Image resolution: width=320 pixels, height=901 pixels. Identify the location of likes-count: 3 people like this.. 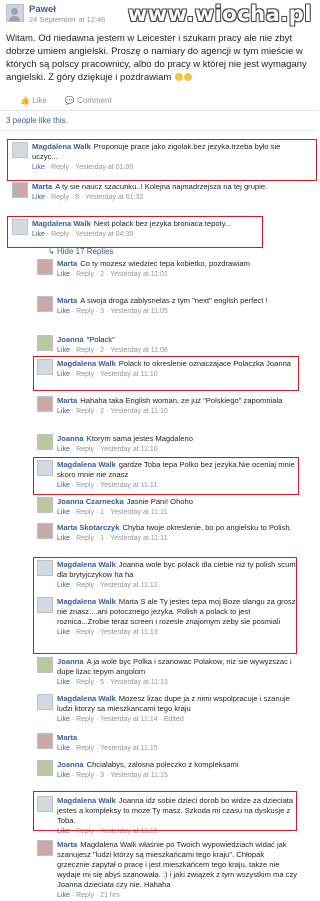
(159, 121).